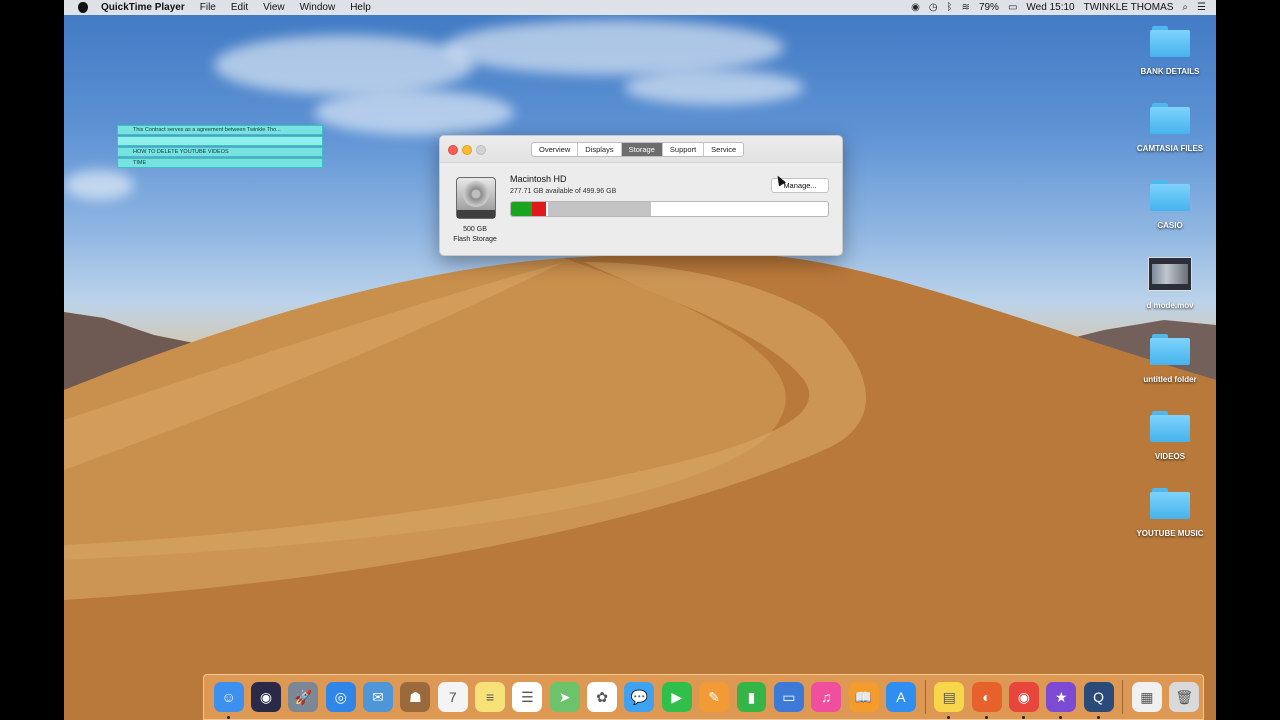 The image size is (1280, 720). What do you see at coordinates (527, 697) in the screenshot?
I see `reminders-icon: ☰` at bounding box center [527, 697].